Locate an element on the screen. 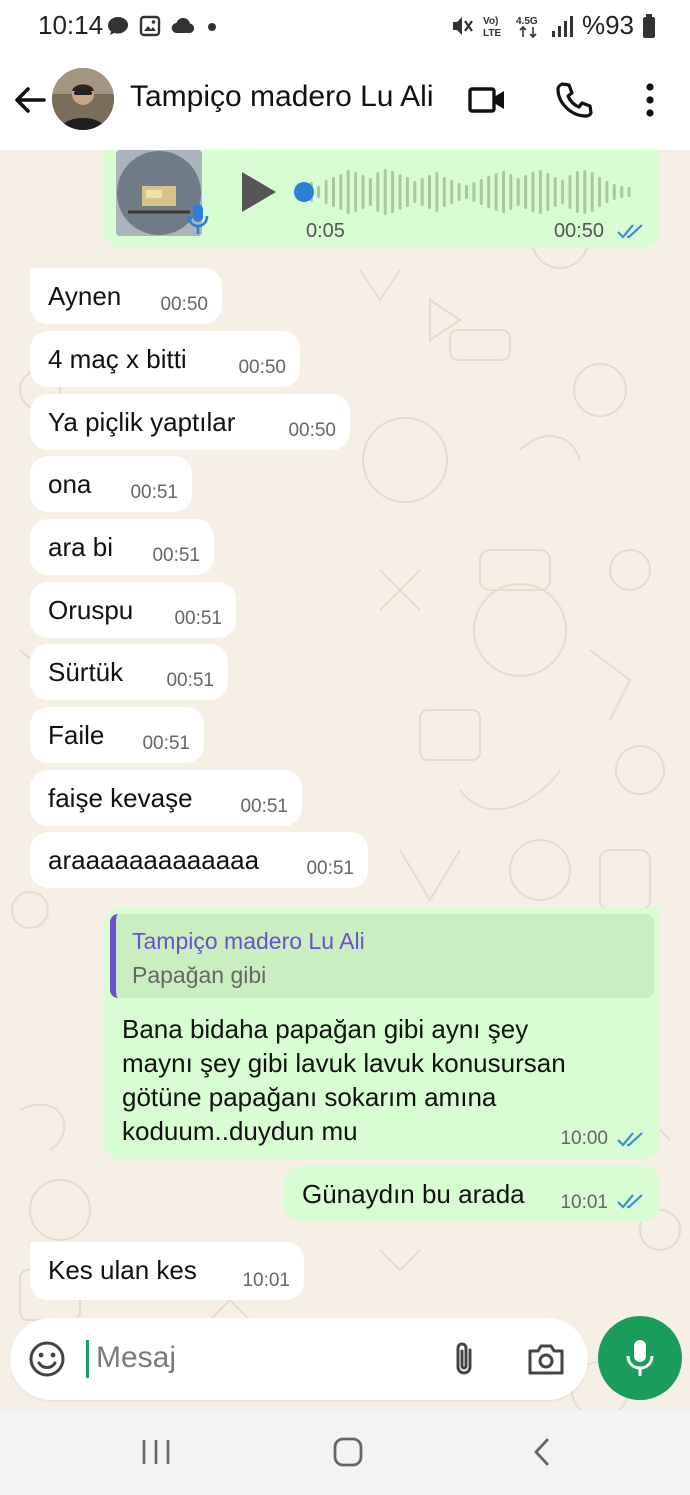 The image size is (690, 1495). message-bubble-out: Günaydın bu arada 10:01 is located at coordinates (472, 1194).